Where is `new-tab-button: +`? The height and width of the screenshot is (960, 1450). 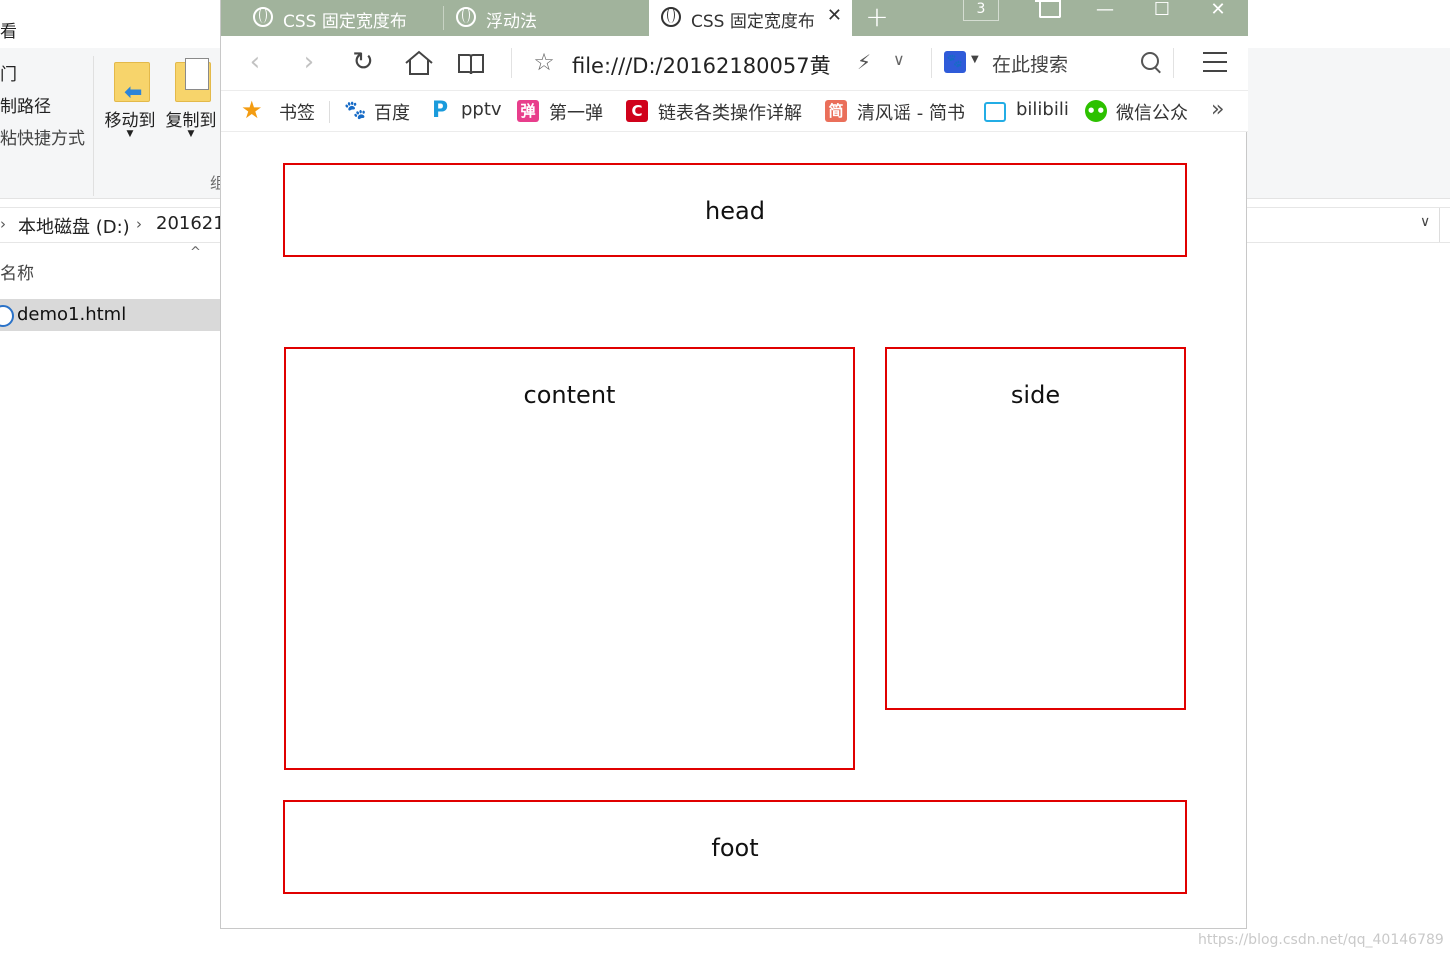 new-tab-button: + is located at coordinates (877, 18).